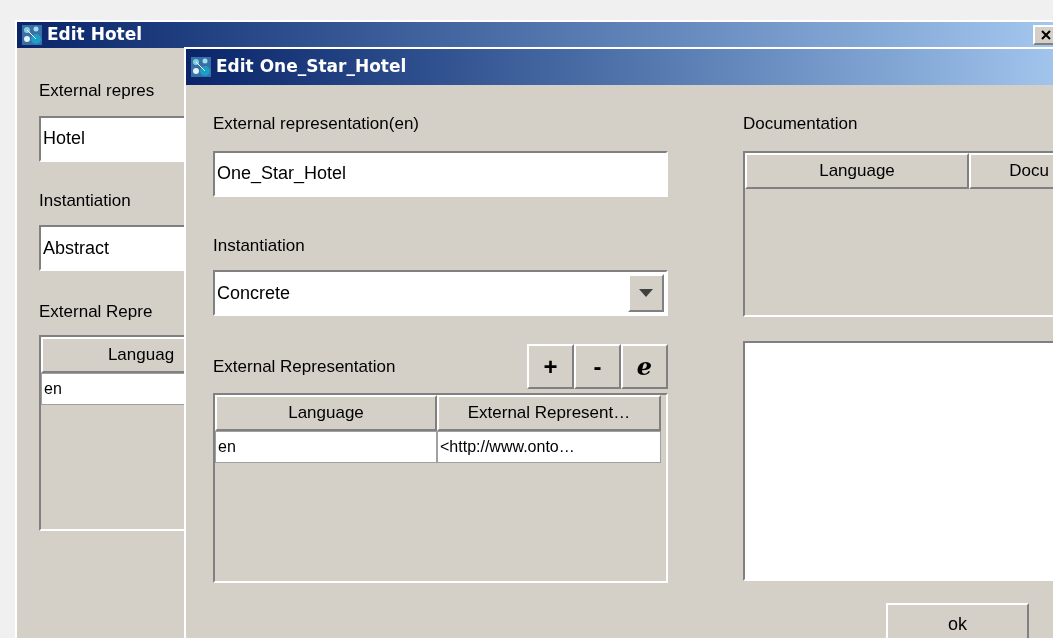 This screenshot has height=638, width=1053. I want to click on ok-button: ok, so click(957, 620).